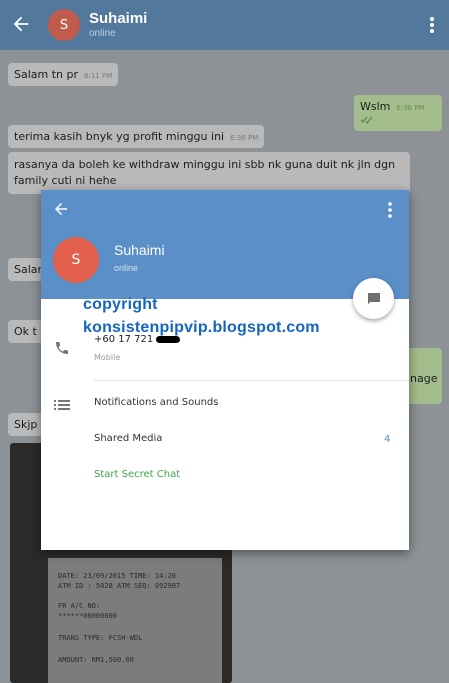 This screenshot has width=449, height=683. I want to click on phone-label: Mobile, so click(107, 357).